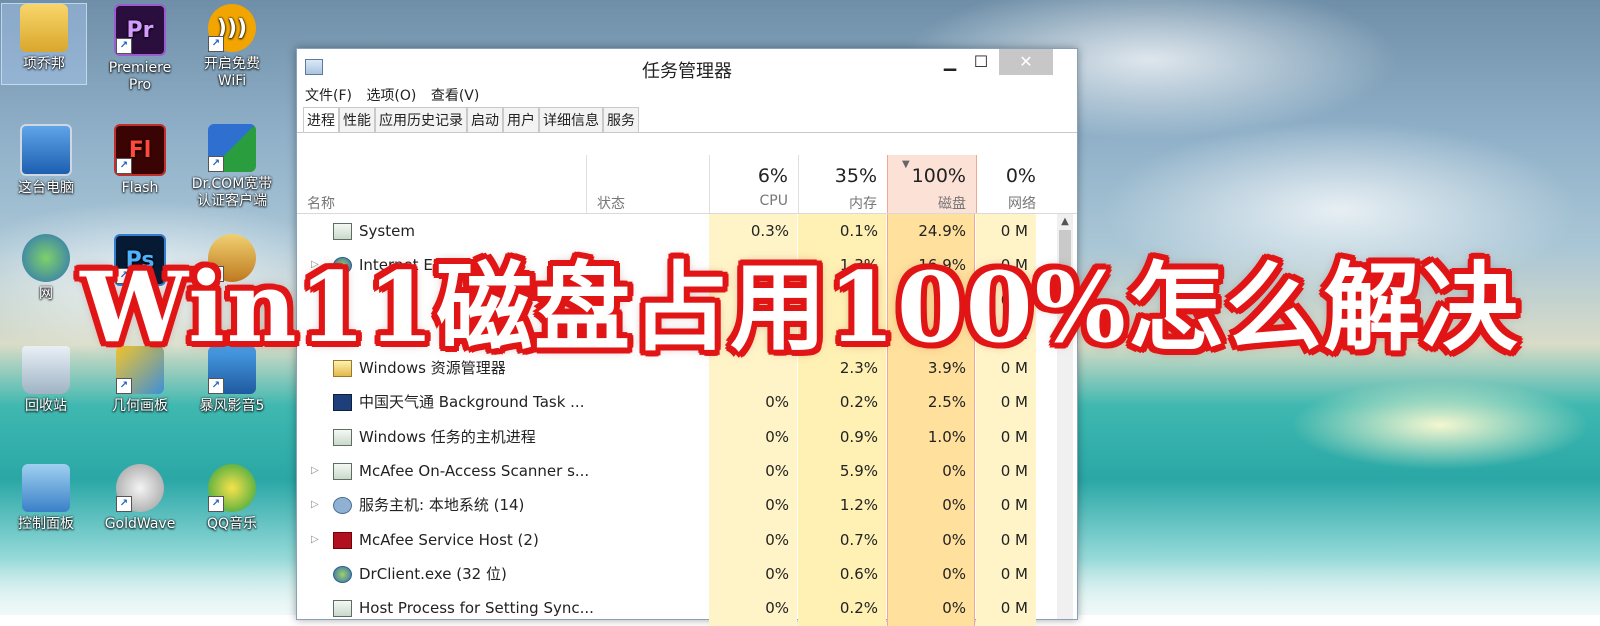 This screenshot has width=1600, height=626. What do you see at coordinates (677, 539) in the screenshot?
I see `table-row: ▷ McAfee Service Host (2) 0% 0.7% 0% 0 M` at bounding box center [677, 539].